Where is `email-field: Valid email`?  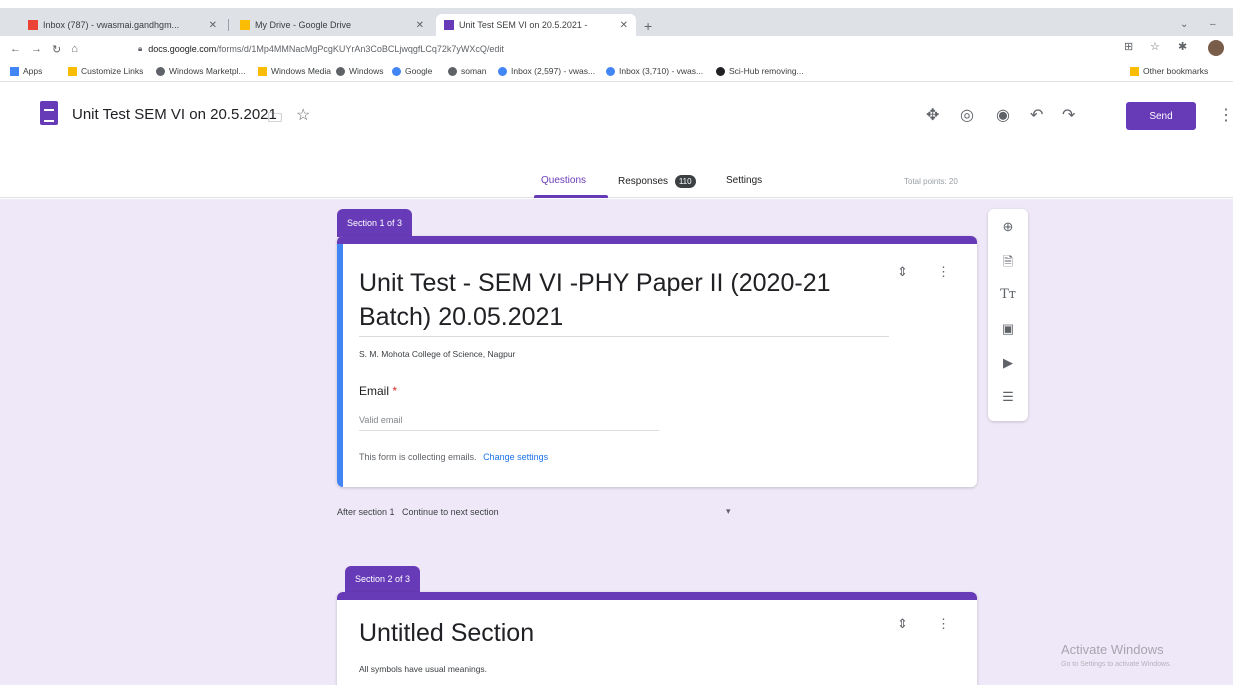
email-field: Valid email is located at coordinates (509, 423).